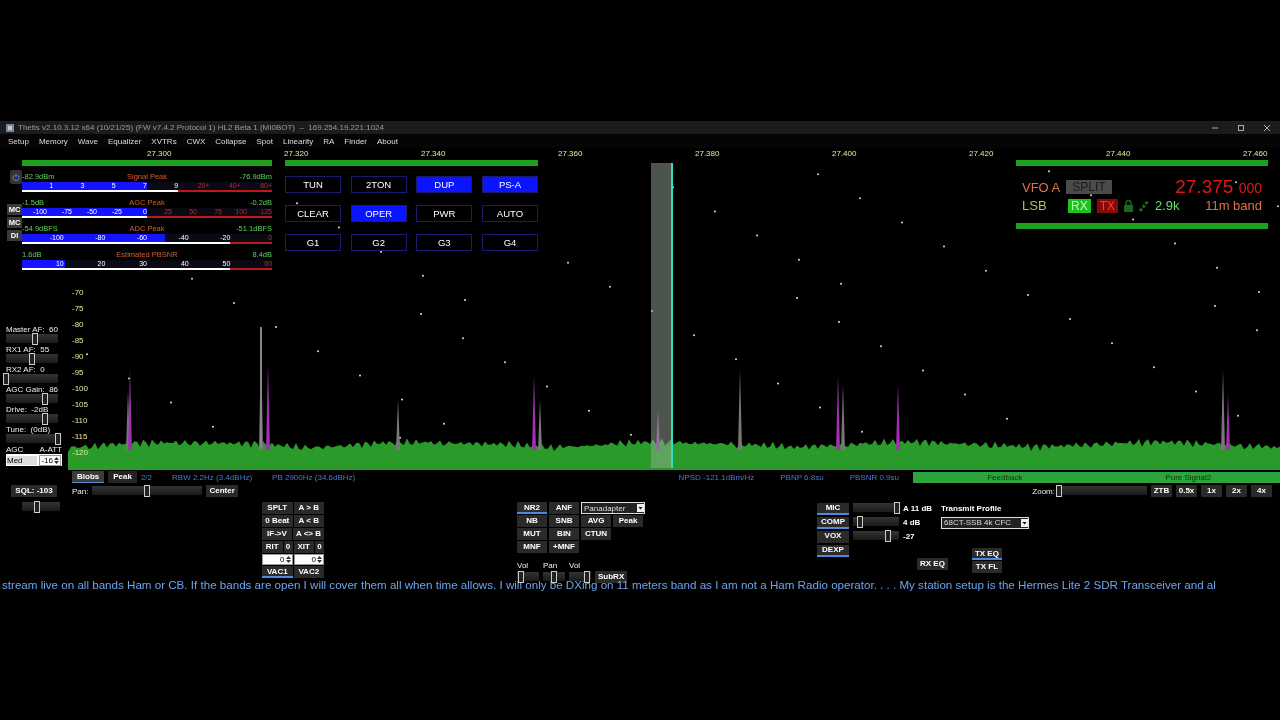  I want to click on center-button: Center, so click(222, 491).